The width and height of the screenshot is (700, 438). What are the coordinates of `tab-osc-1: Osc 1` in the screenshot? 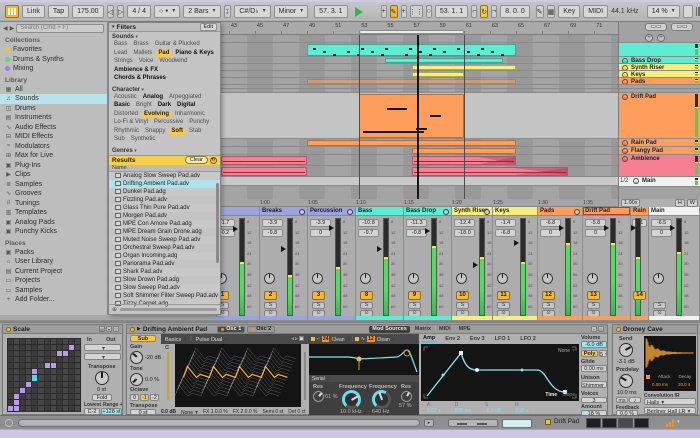 It's located at (231, 329).